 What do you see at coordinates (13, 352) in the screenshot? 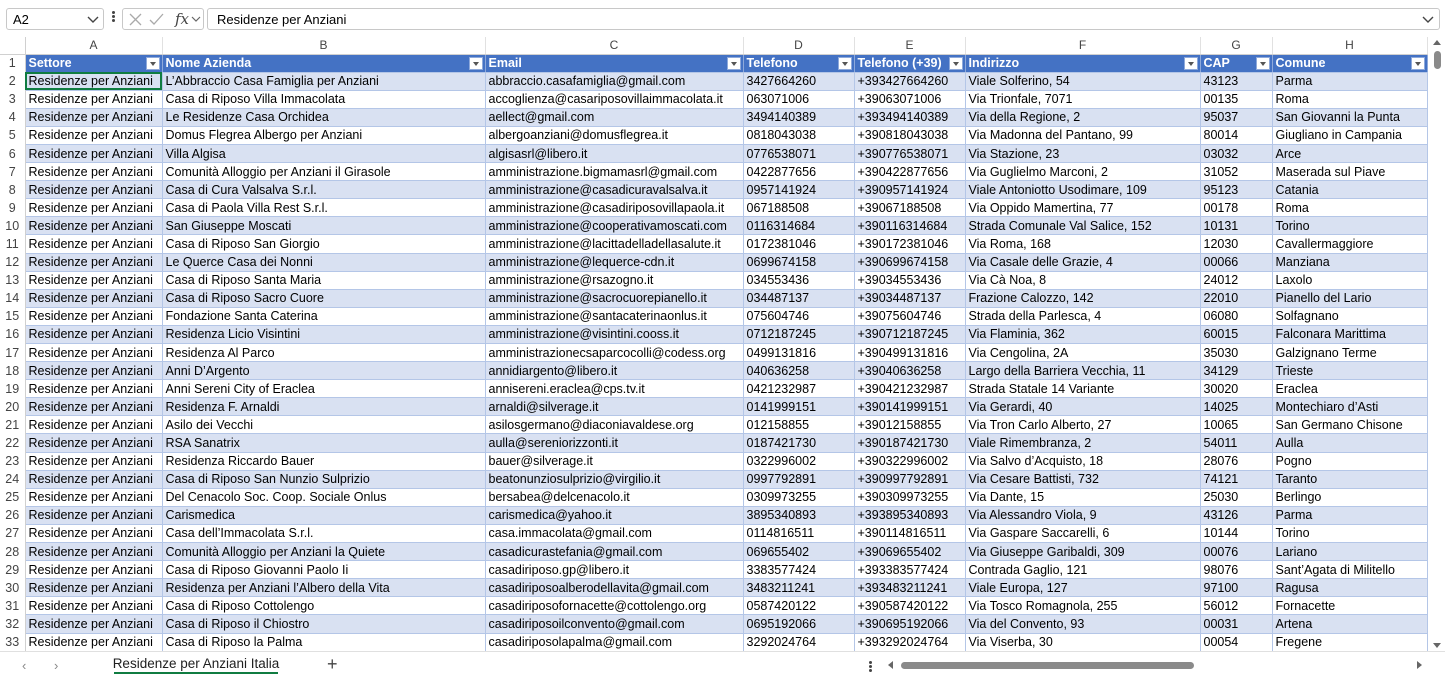
I see `row-number: 17` at bounding box center [13, 352].